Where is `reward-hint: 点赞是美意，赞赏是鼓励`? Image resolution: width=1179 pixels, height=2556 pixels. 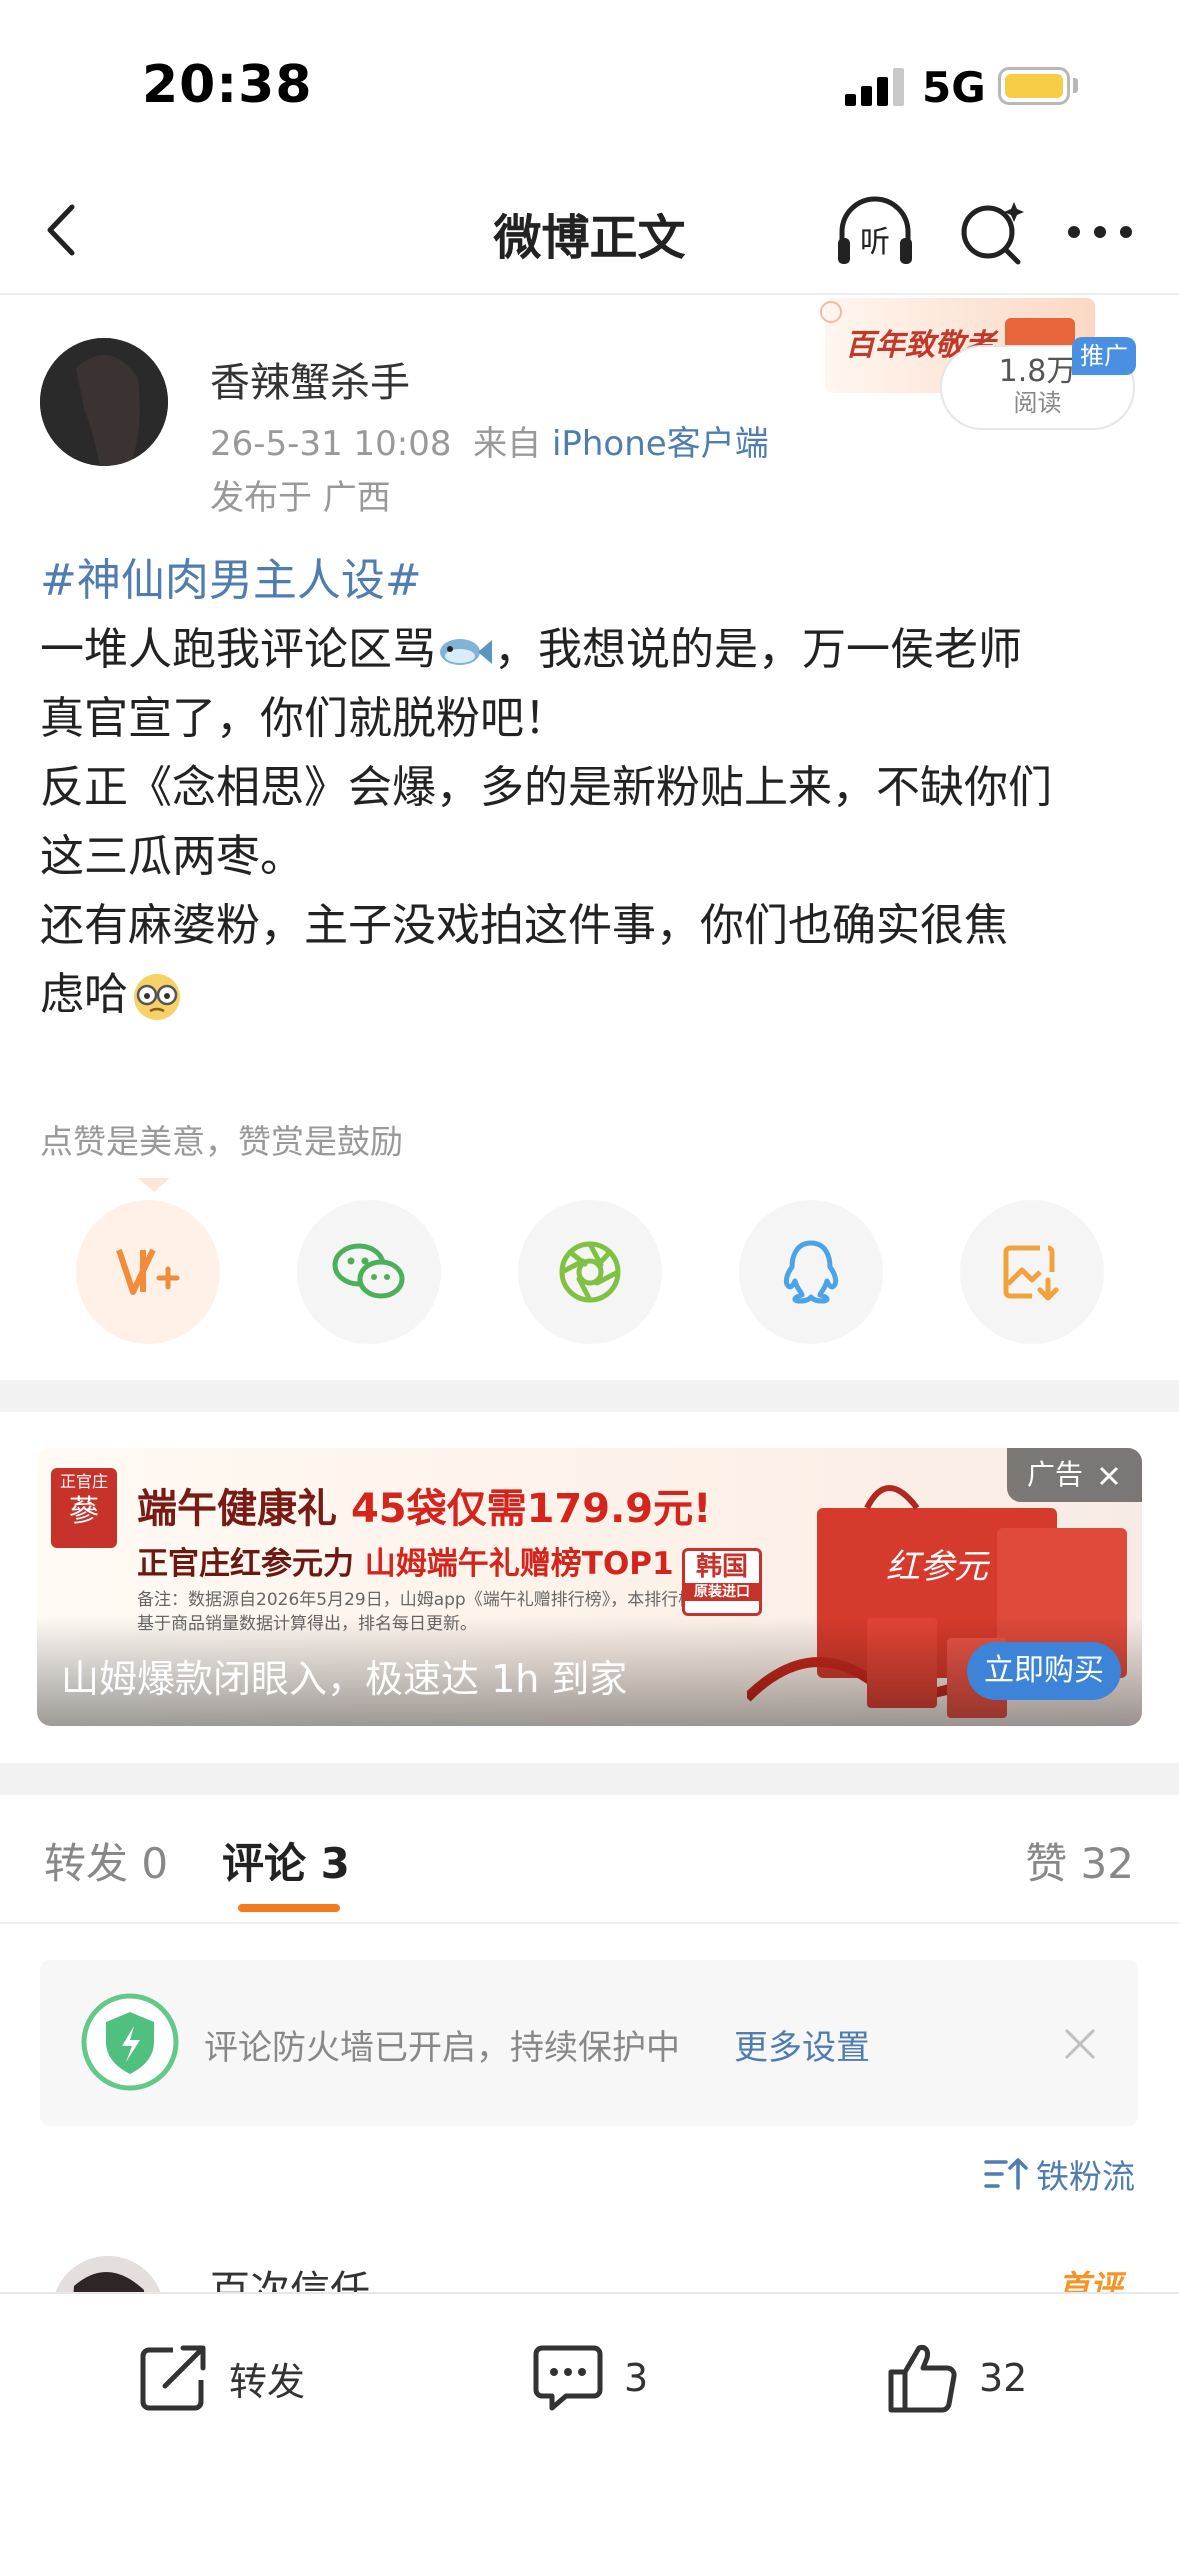 reward-hint: 点赞是美意，赞赏是鼓励 is located at coordinates (221, 1141).